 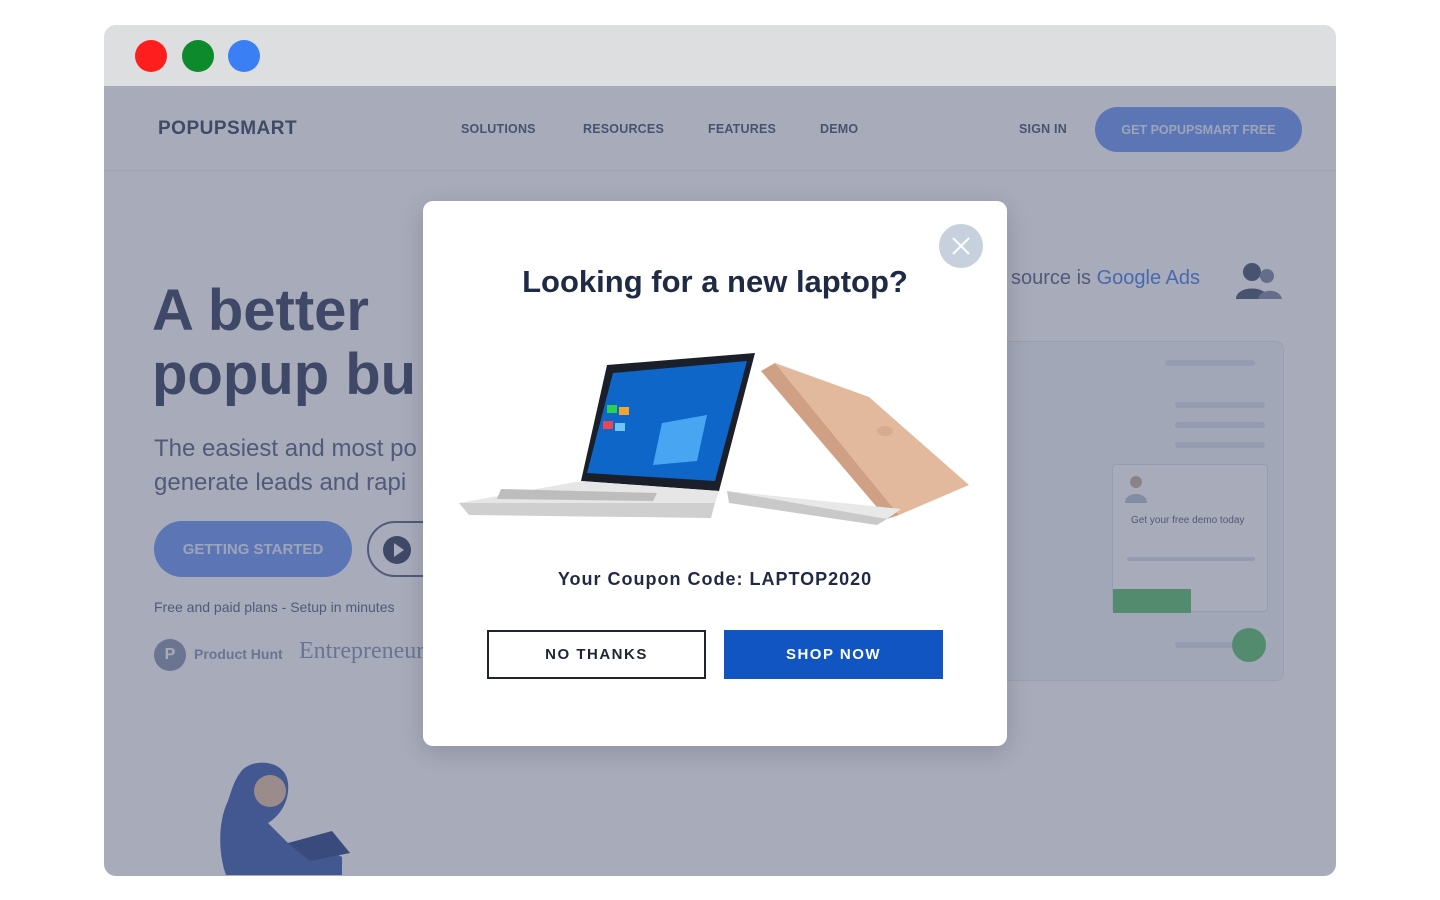 What do you see at coordinates (833, 654) in the screenshot?
I see `shop-now-button: SHOP NOW` at bounding box center [833, 654].